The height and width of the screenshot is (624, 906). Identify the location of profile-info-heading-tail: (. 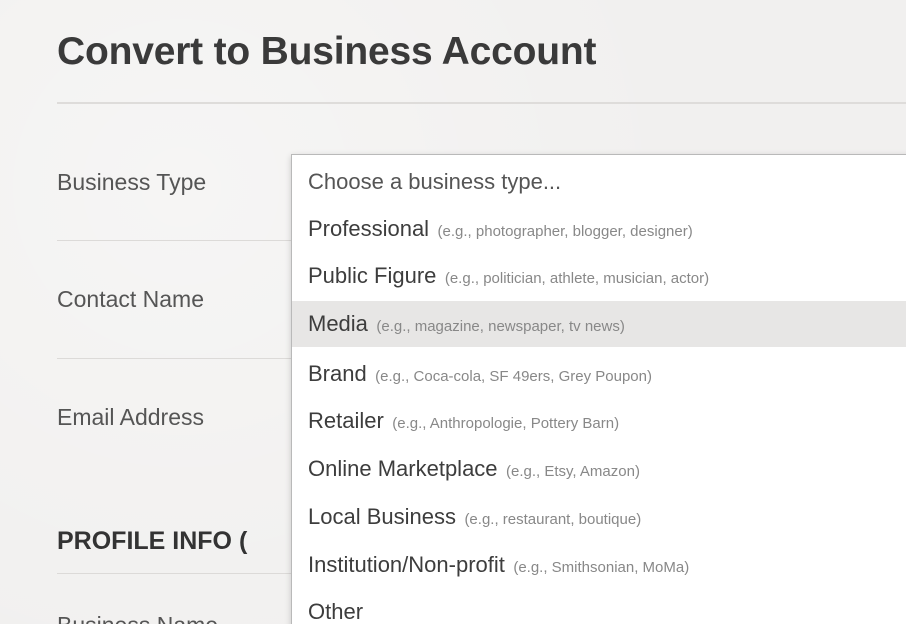
(243, 541).